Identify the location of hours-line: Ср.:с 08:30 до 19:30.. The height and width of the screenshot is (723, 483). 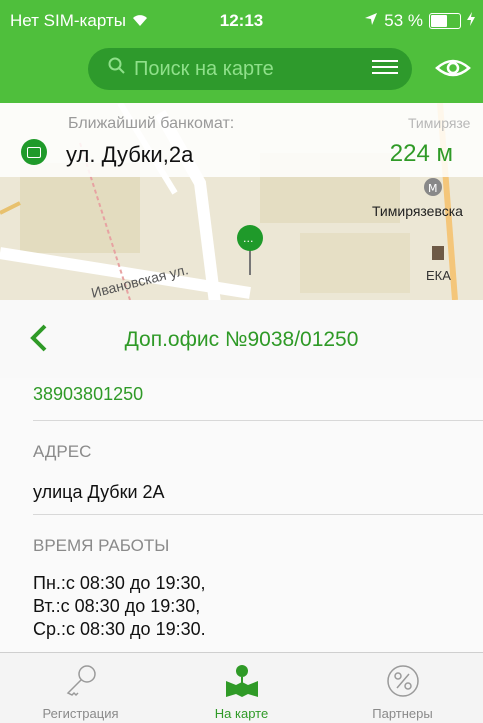
(119, 629).